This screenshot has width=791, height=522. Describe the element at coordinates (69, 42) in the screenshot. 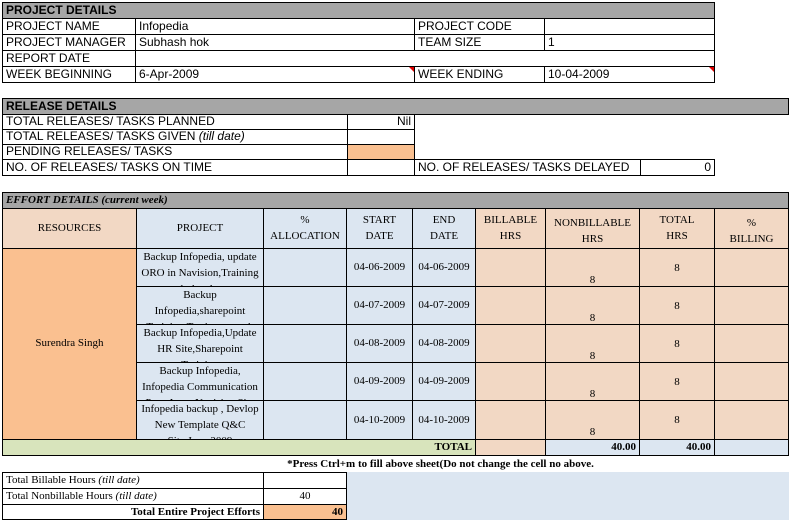

I see `project-manager-label: PROJECT MANAGER` at that location.